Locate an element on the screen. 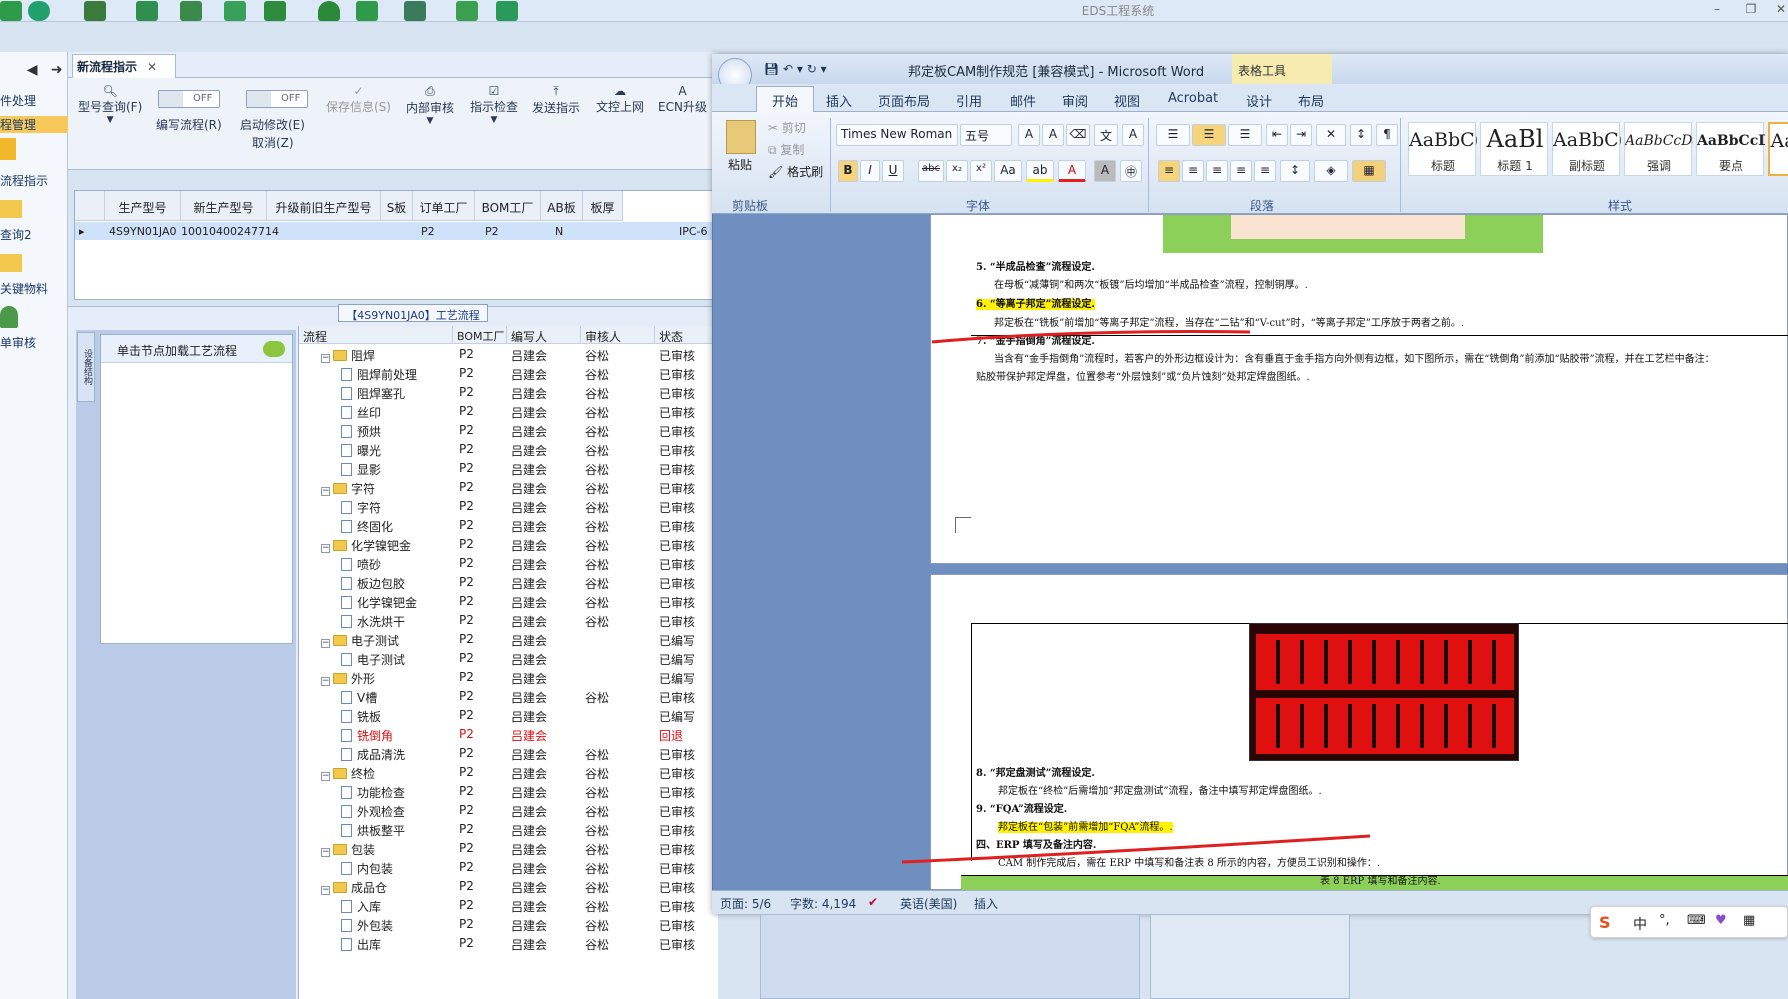  tree-node: − 电子测试 is located at coordinates (360, 640).